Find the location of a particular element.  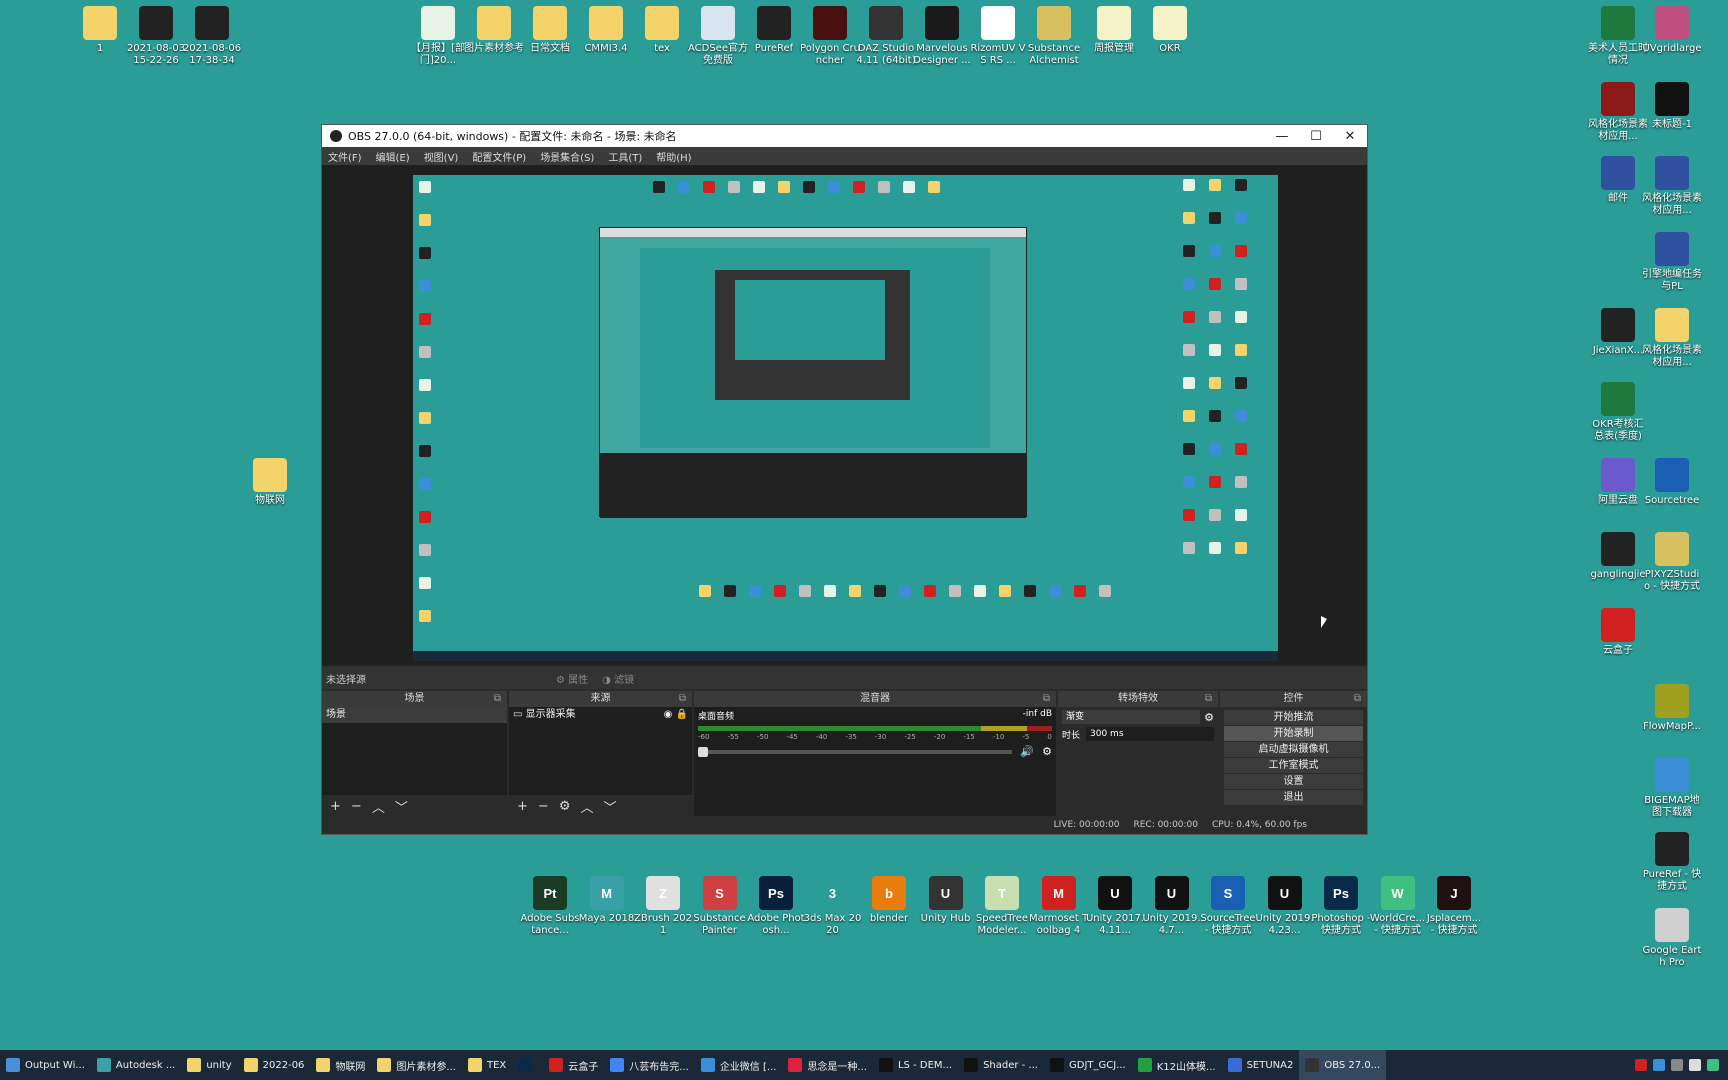

control-button: 开始录制 is located at coordinates (1293, 733).